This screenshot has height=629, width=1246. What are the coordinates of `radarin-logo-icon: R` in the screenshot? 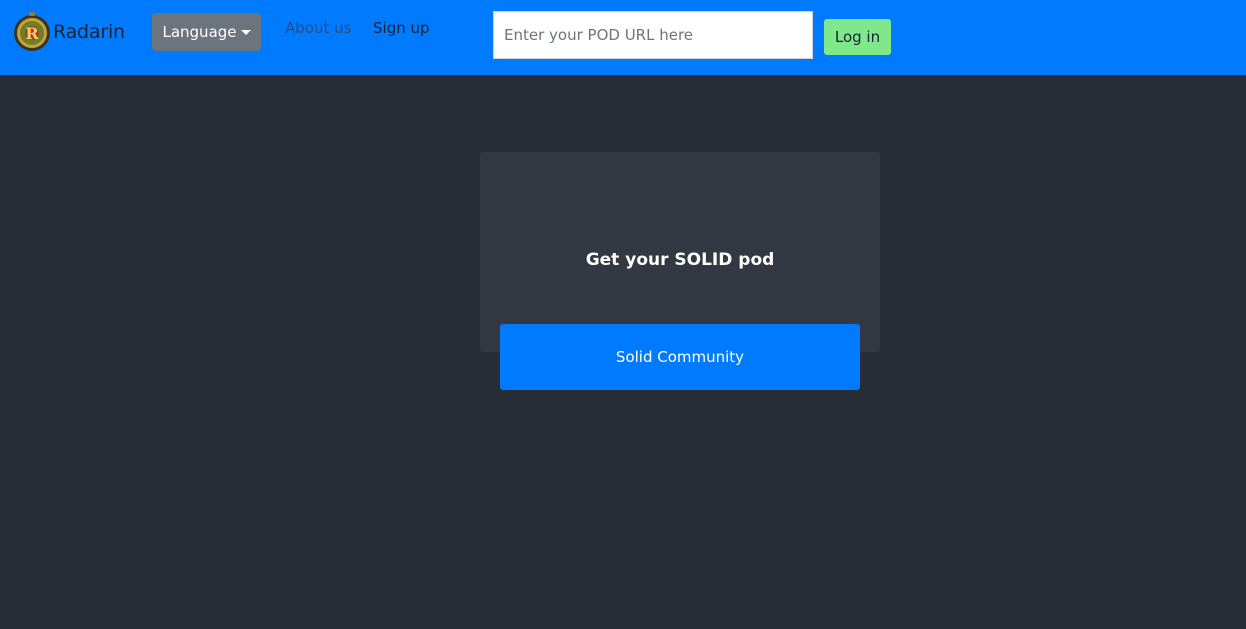 It's located at (32, 31).